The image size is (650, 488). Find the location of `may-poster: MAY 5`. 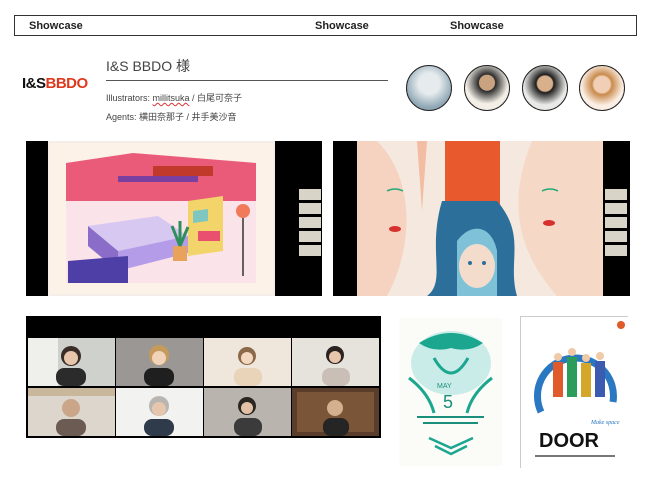

may-poster: MAY 5 is located at coordinates (450, 392).